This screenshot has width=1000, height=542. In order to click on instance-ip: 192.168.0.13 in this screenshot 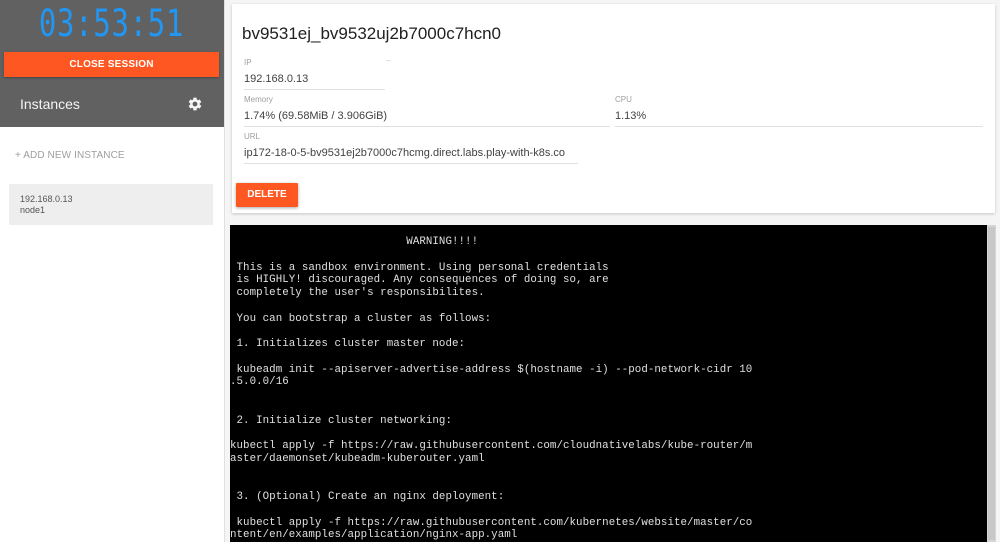, I will do `click(46, 199)`.